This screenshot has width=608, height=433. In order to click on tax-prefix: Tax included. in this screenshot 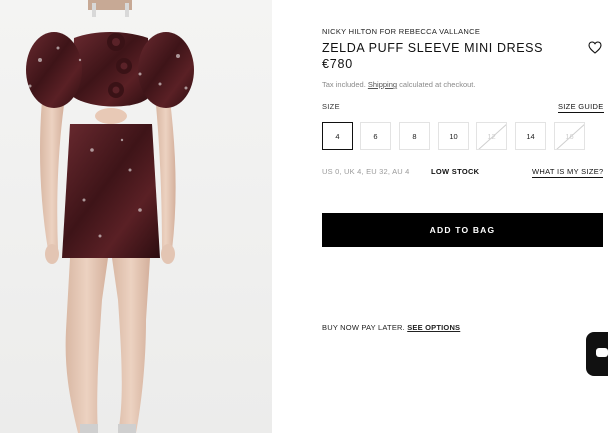, I will do `click(345, 84)`.